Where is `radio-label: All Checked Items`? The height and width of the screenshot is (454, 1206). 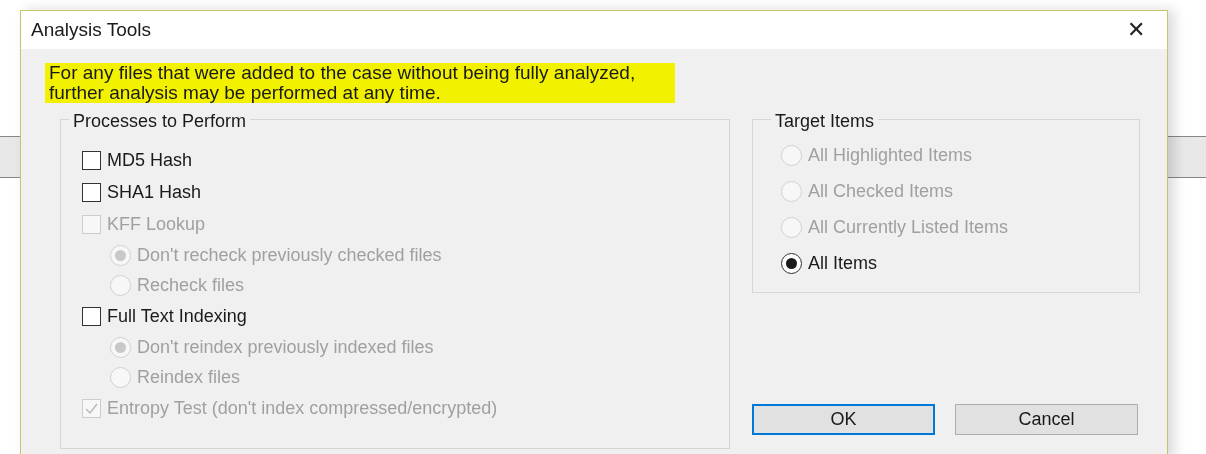
radio-label: All Checked Items is located at coordinates (881, 191).